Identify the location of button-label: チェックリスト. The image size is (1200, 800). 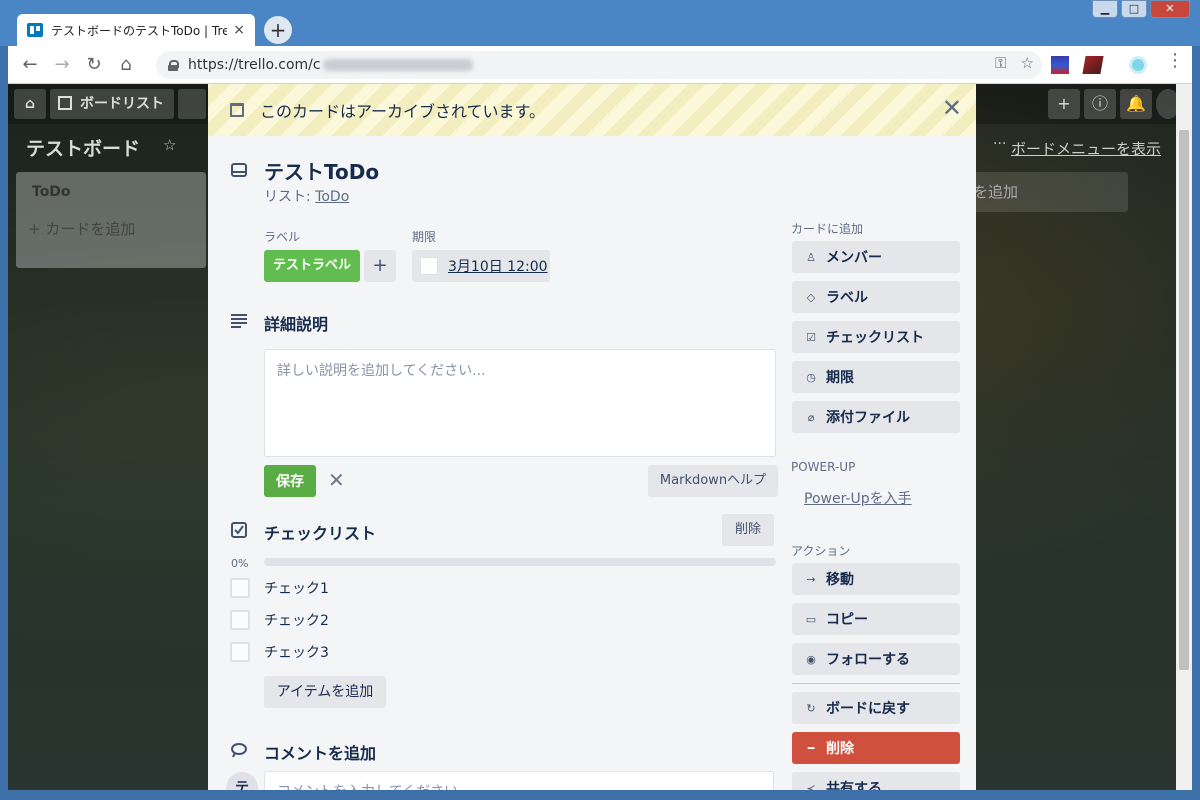
(875, 338).